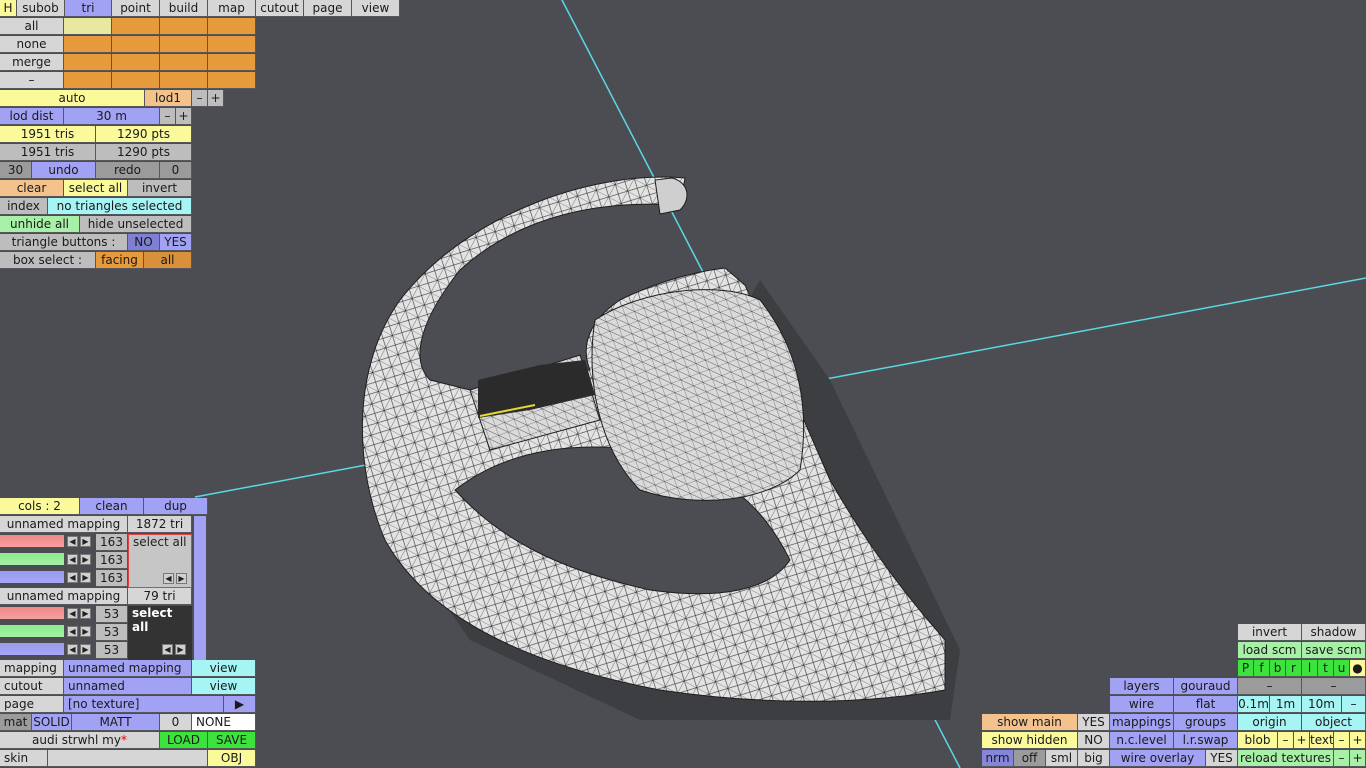  What do you see at coordinates (1270, 650) in the screenshot?
I see `load-scm-button: load scm` at bounding box center [1270, 650].